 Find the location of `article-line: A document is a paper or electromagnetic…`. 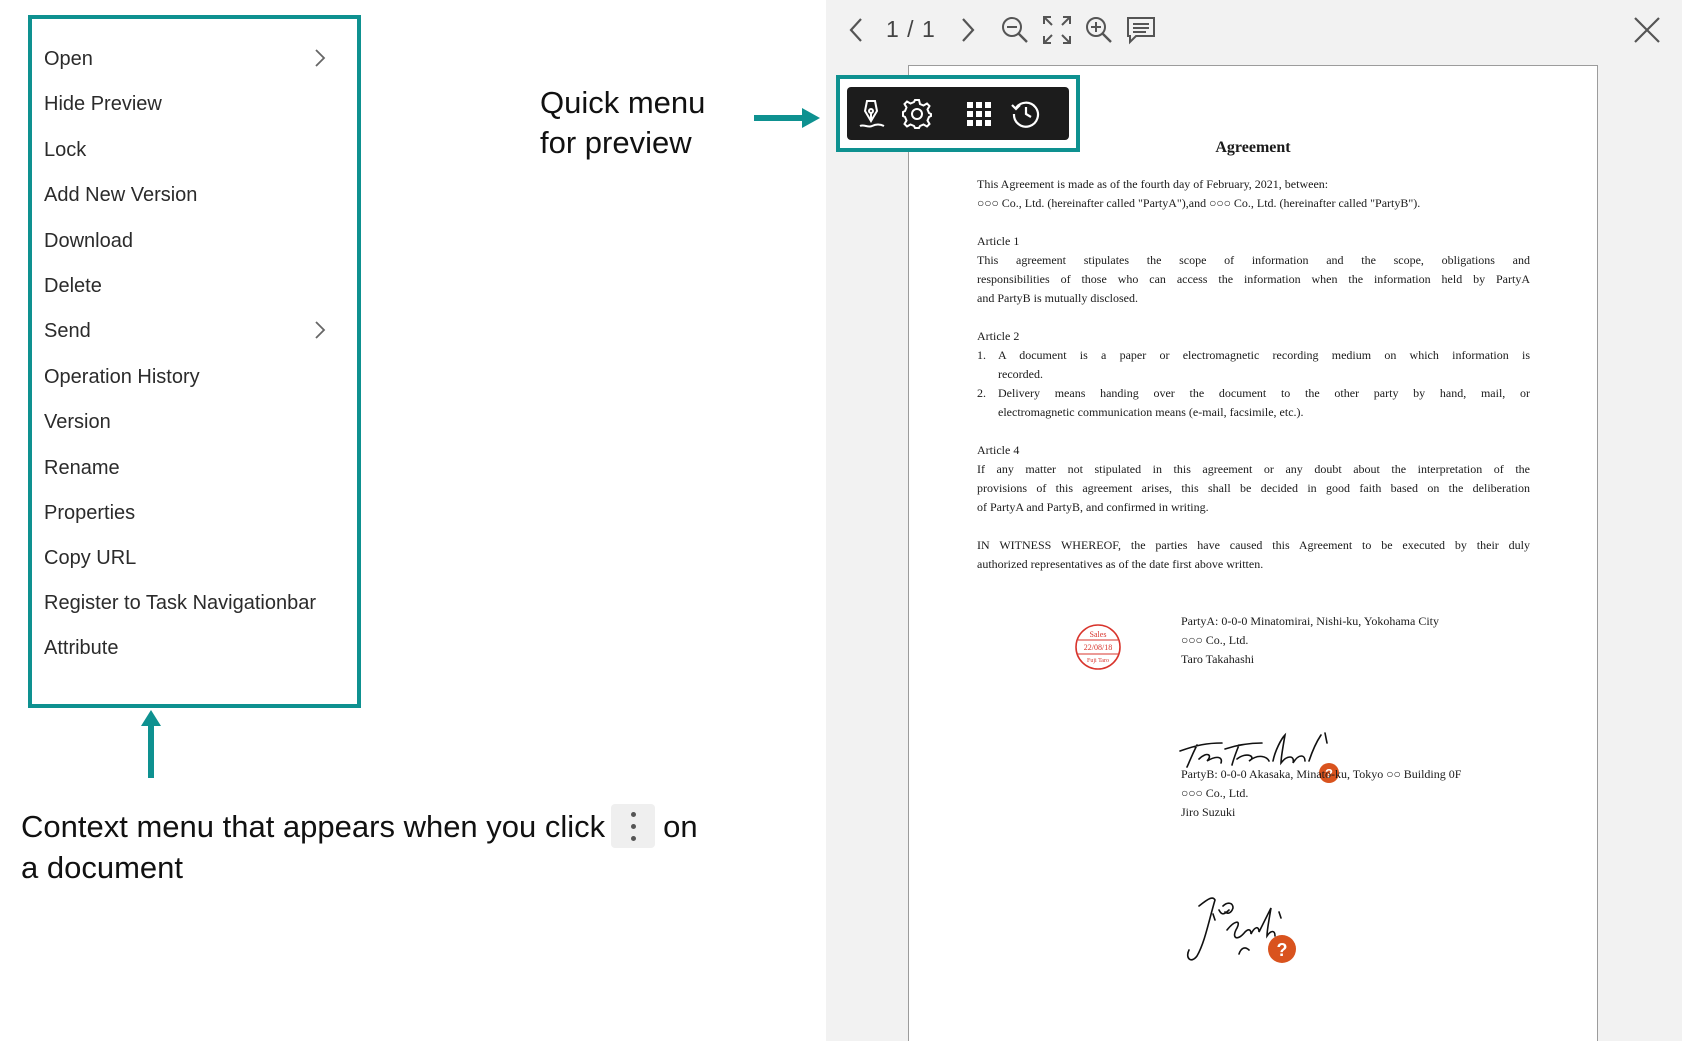

article-line: A document is a paper or electromagnetic… is located at coordinates (1264, 355).